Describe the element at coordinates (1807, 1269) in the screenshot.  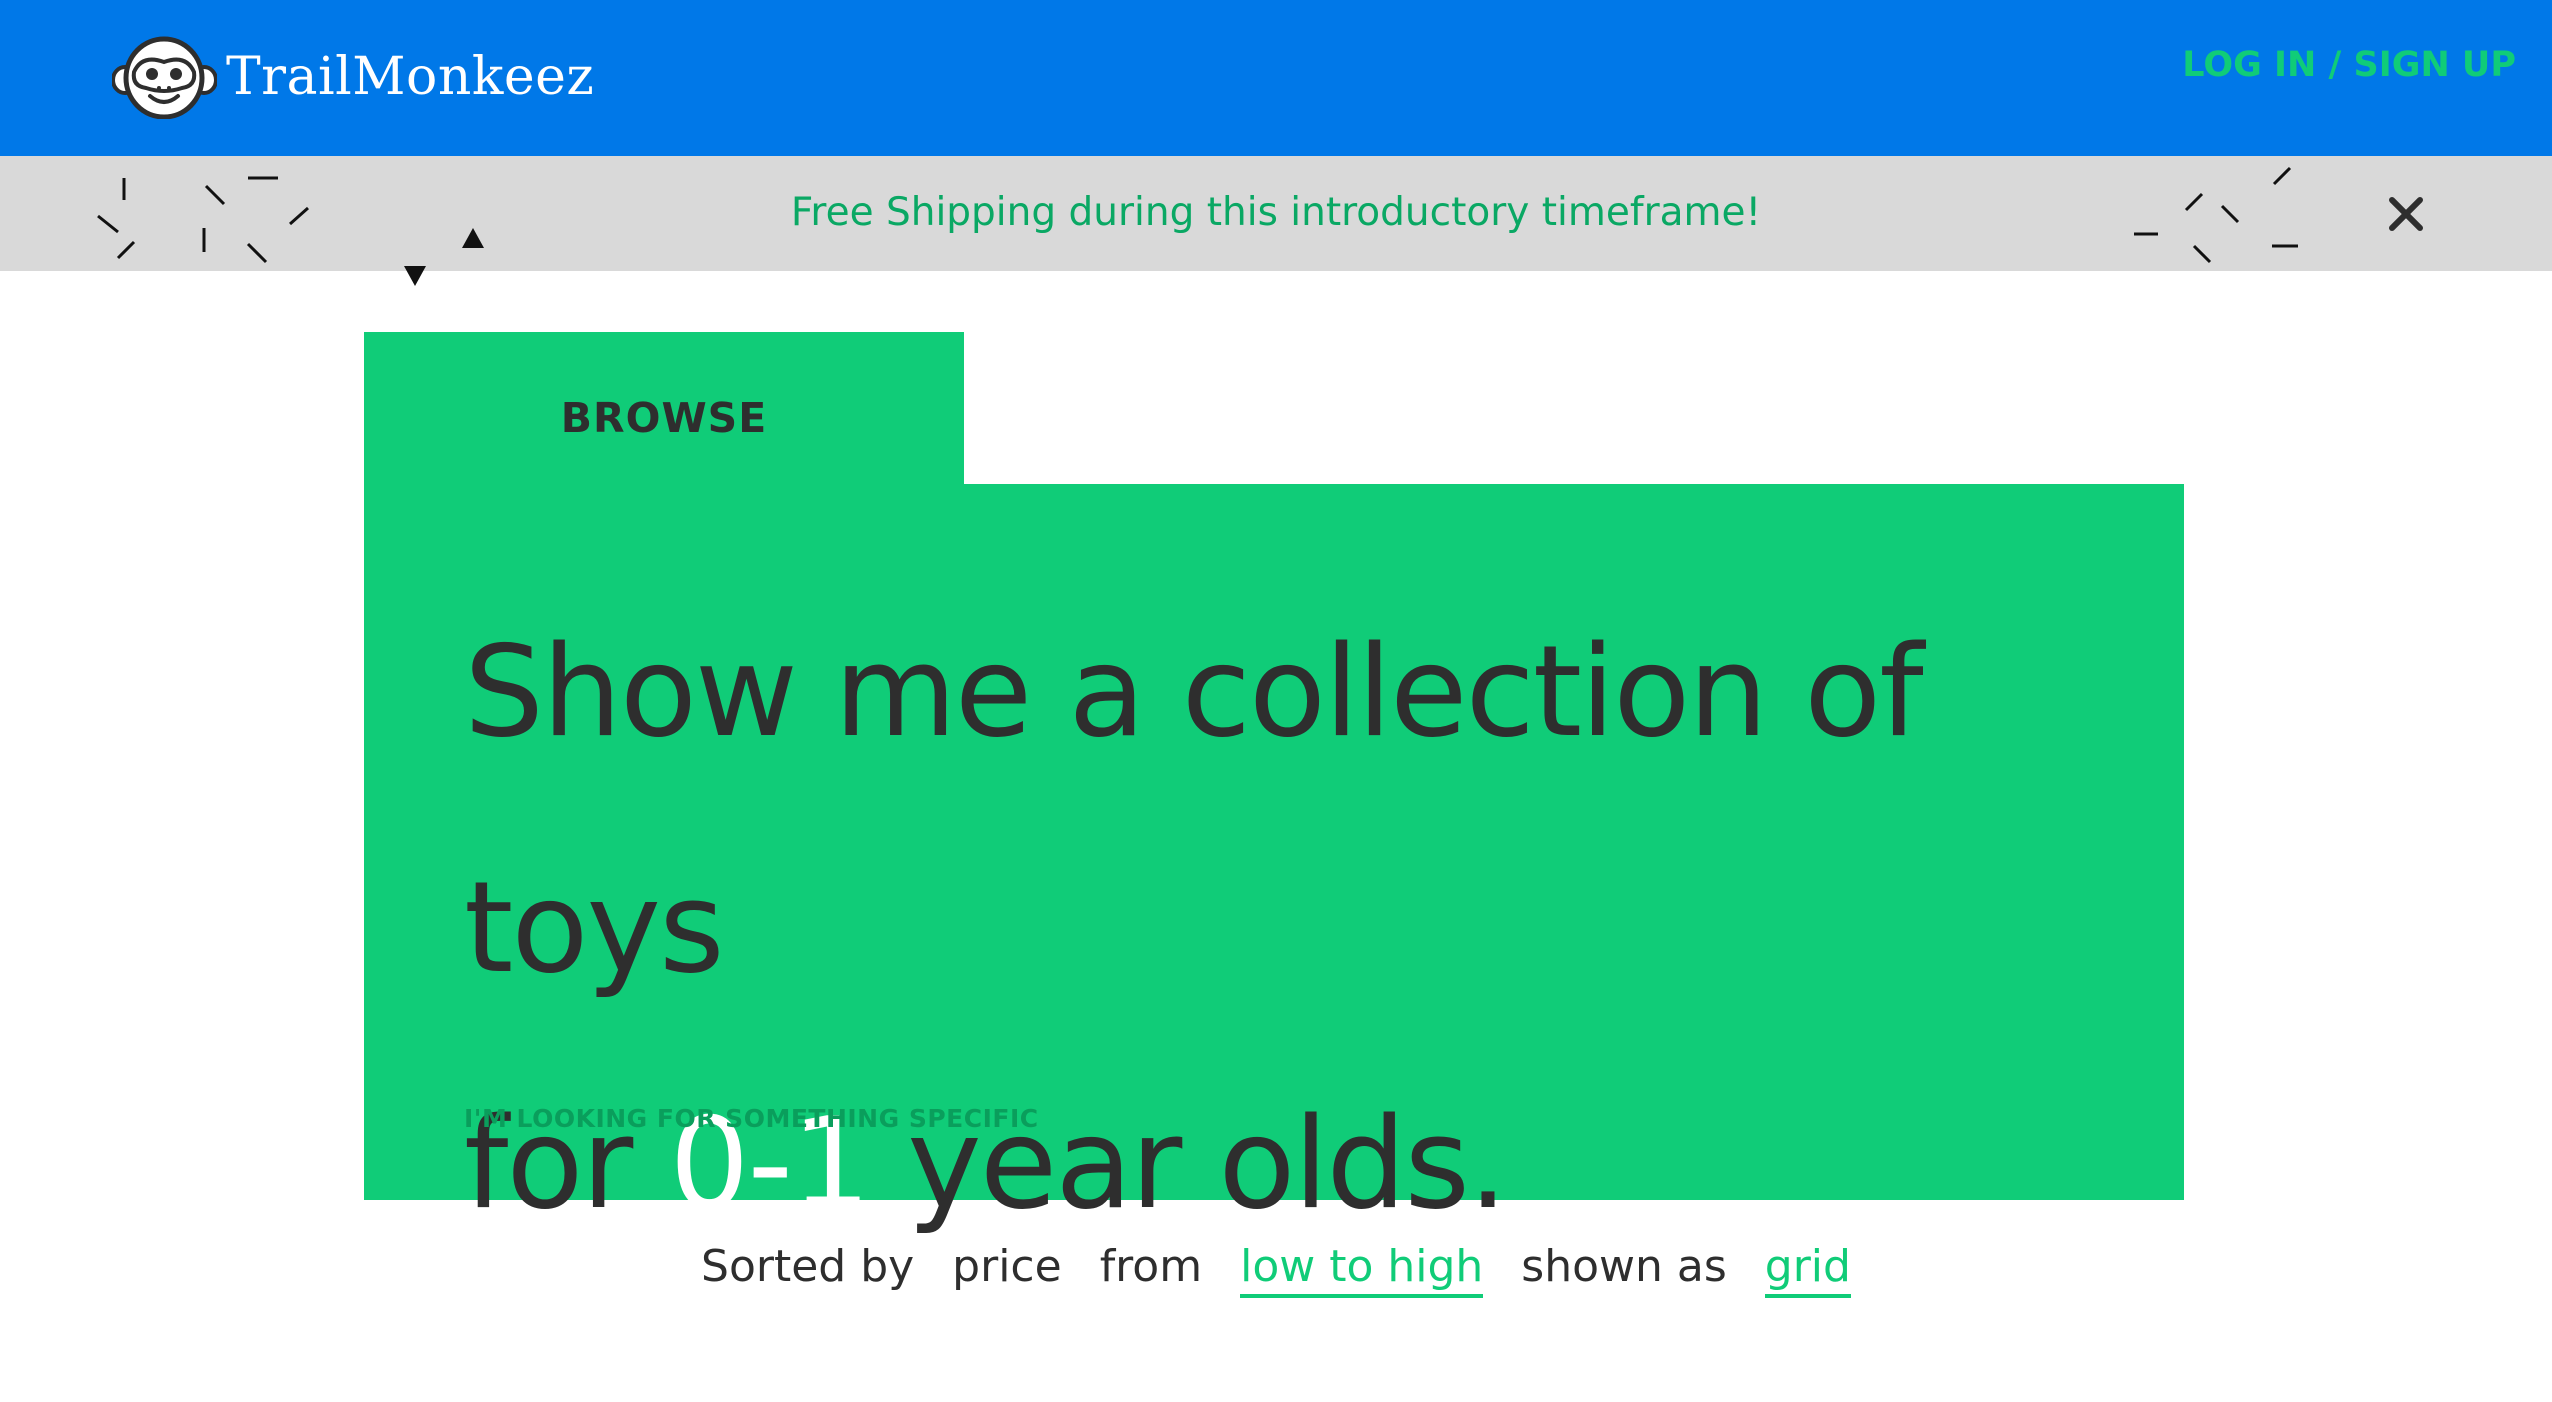
I see `view-mode-select: grid` at that location.